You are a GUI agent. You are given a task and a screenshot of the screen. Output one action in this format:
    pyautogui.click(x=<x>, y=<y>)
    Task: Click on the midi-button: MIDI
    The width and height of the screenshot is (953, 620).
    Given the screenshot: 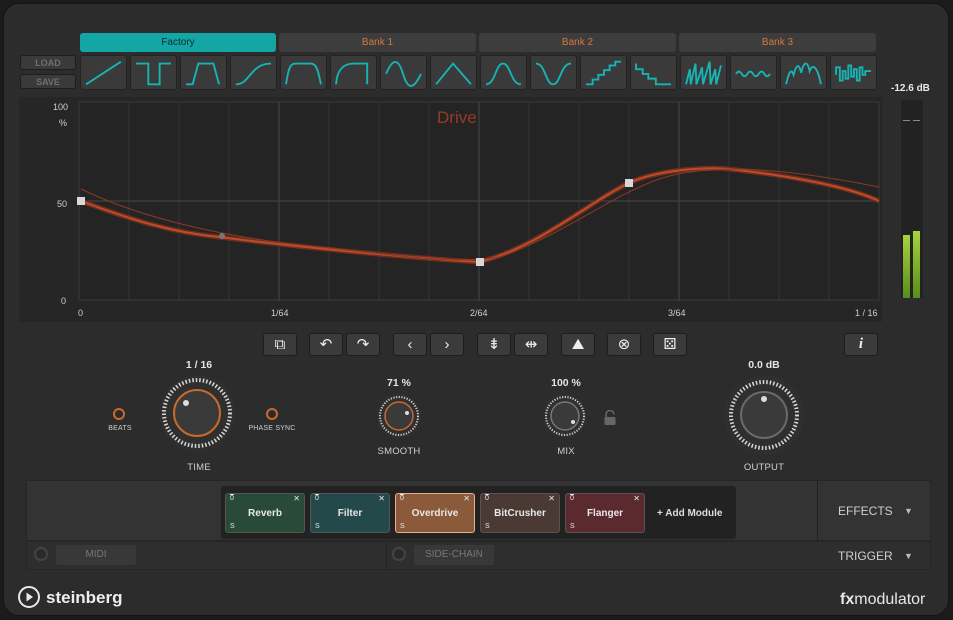 What is the action you would take?
    pyautogui.click(x=96, y=555)
    